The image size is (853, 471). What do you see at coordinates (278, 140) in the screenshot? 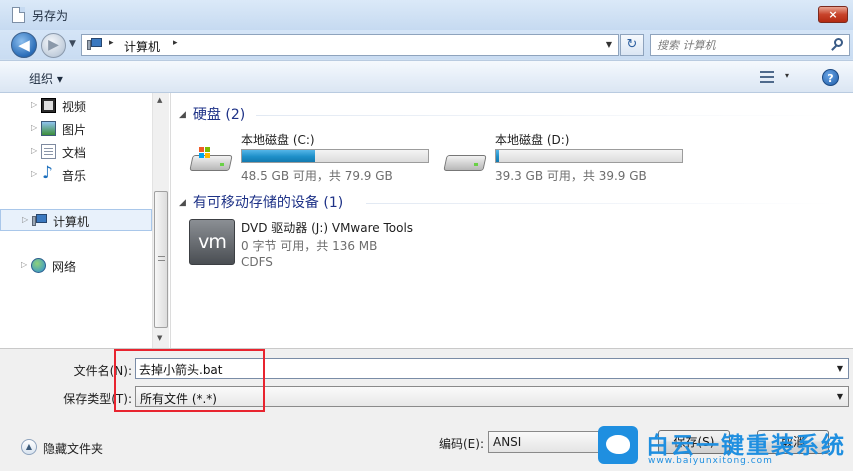
I see `drive-name: 本地磁盘 (C:)` at bounding box center [278, 140].